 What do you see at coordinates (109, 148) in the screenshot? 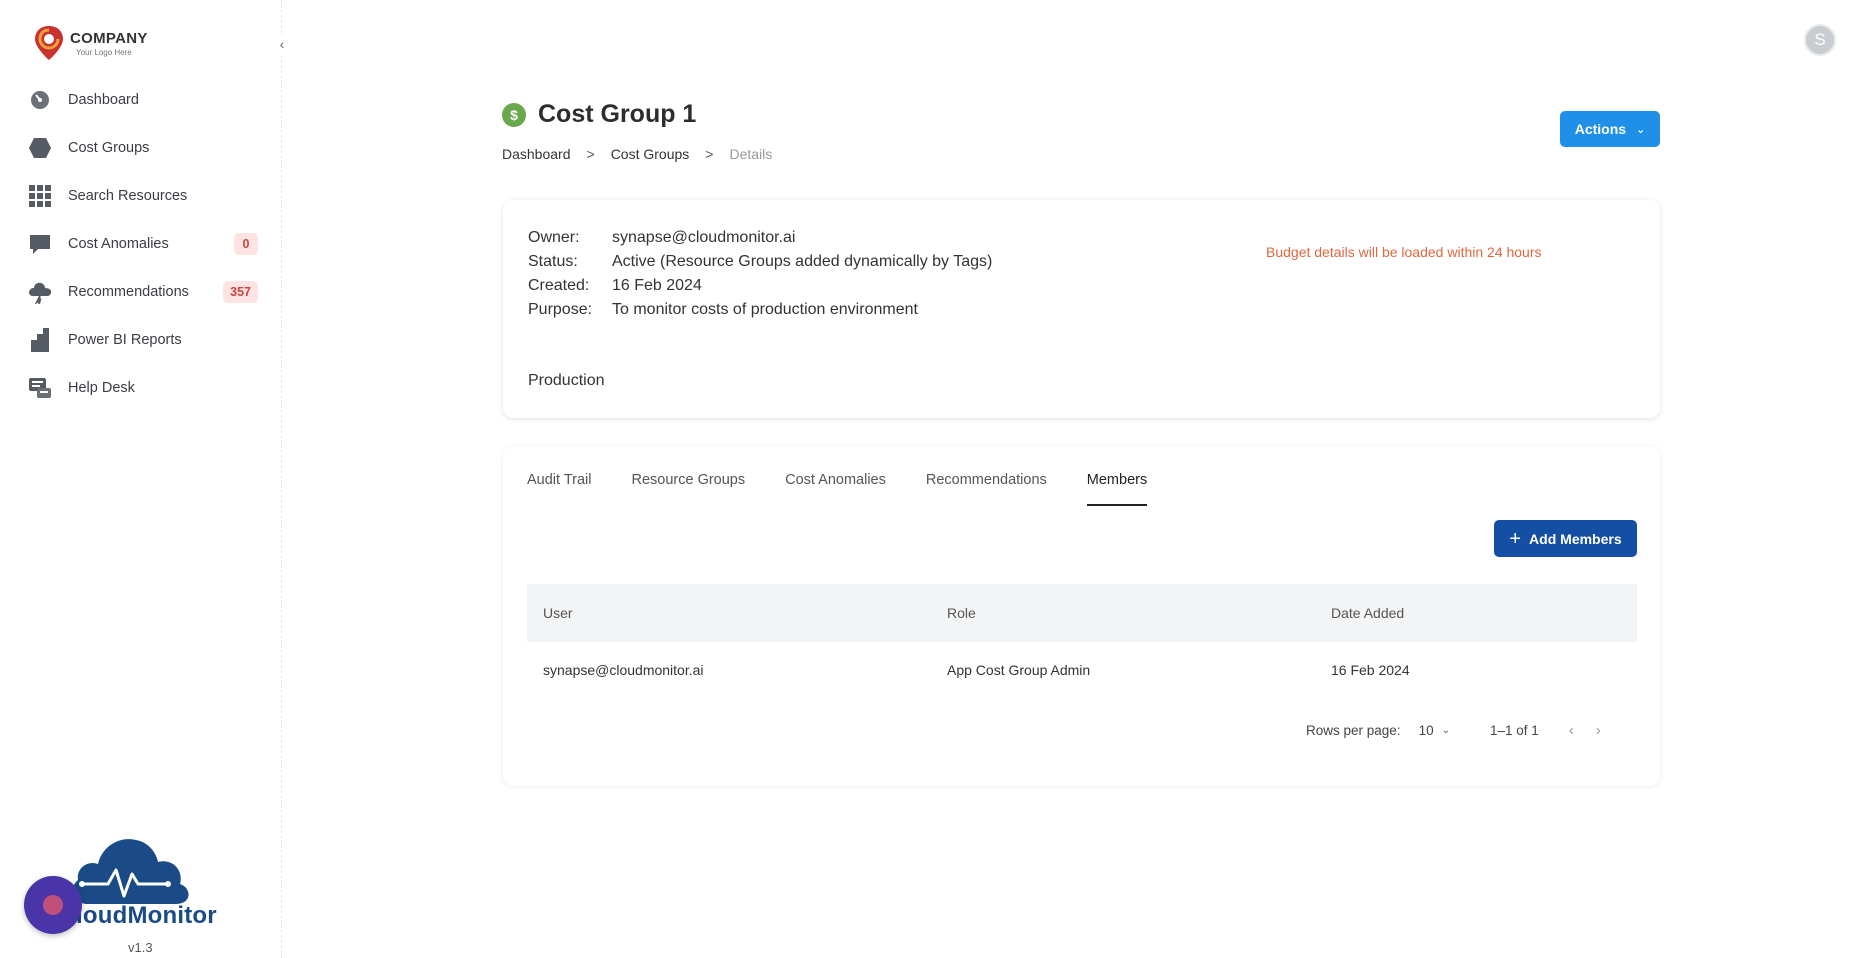
I see `sidebar-item-label: Cost Groups` at bounding box center [109, 148].